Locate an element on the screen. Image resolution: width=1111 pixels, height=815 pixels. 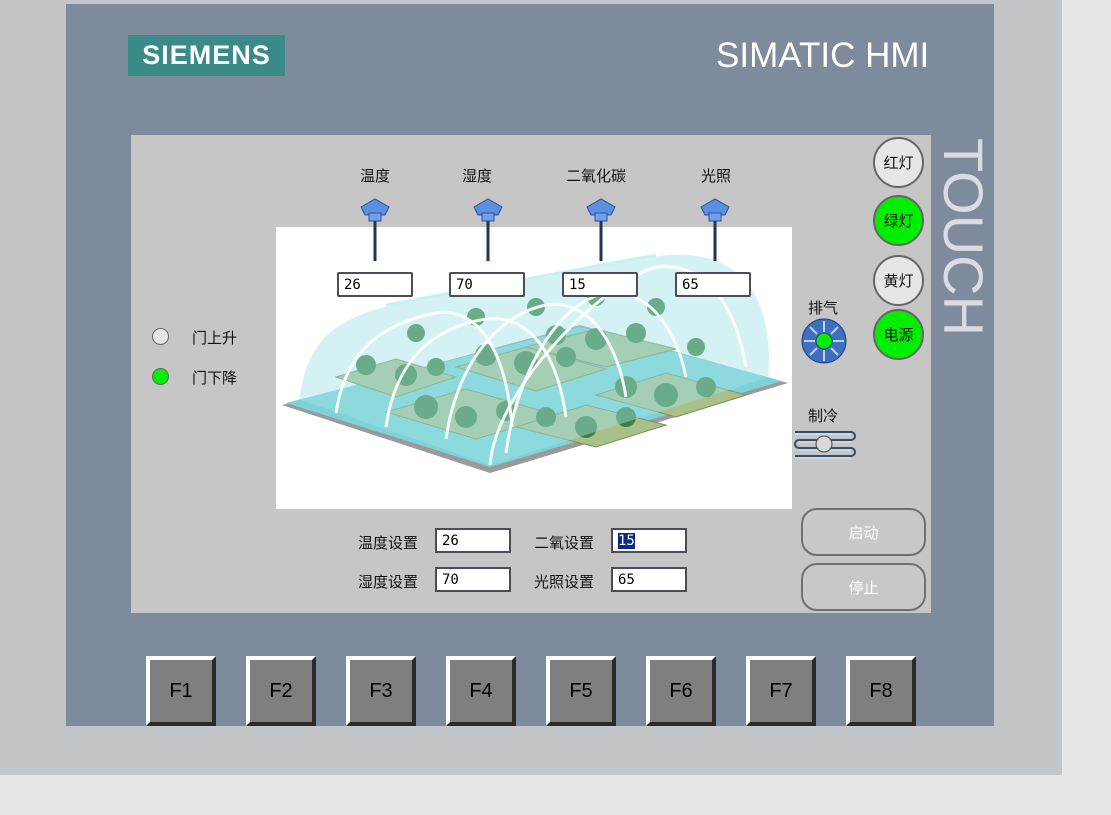
stop-button: 停止 is located at coordinates (863, 587).